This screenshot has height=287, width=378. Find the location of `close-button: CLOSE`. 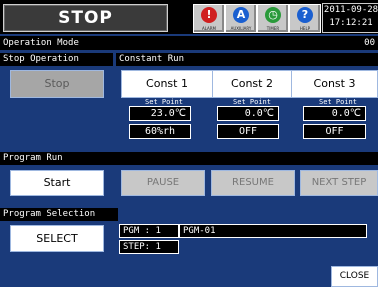

close-button: CLOSE is located at coordinates (354, 276).